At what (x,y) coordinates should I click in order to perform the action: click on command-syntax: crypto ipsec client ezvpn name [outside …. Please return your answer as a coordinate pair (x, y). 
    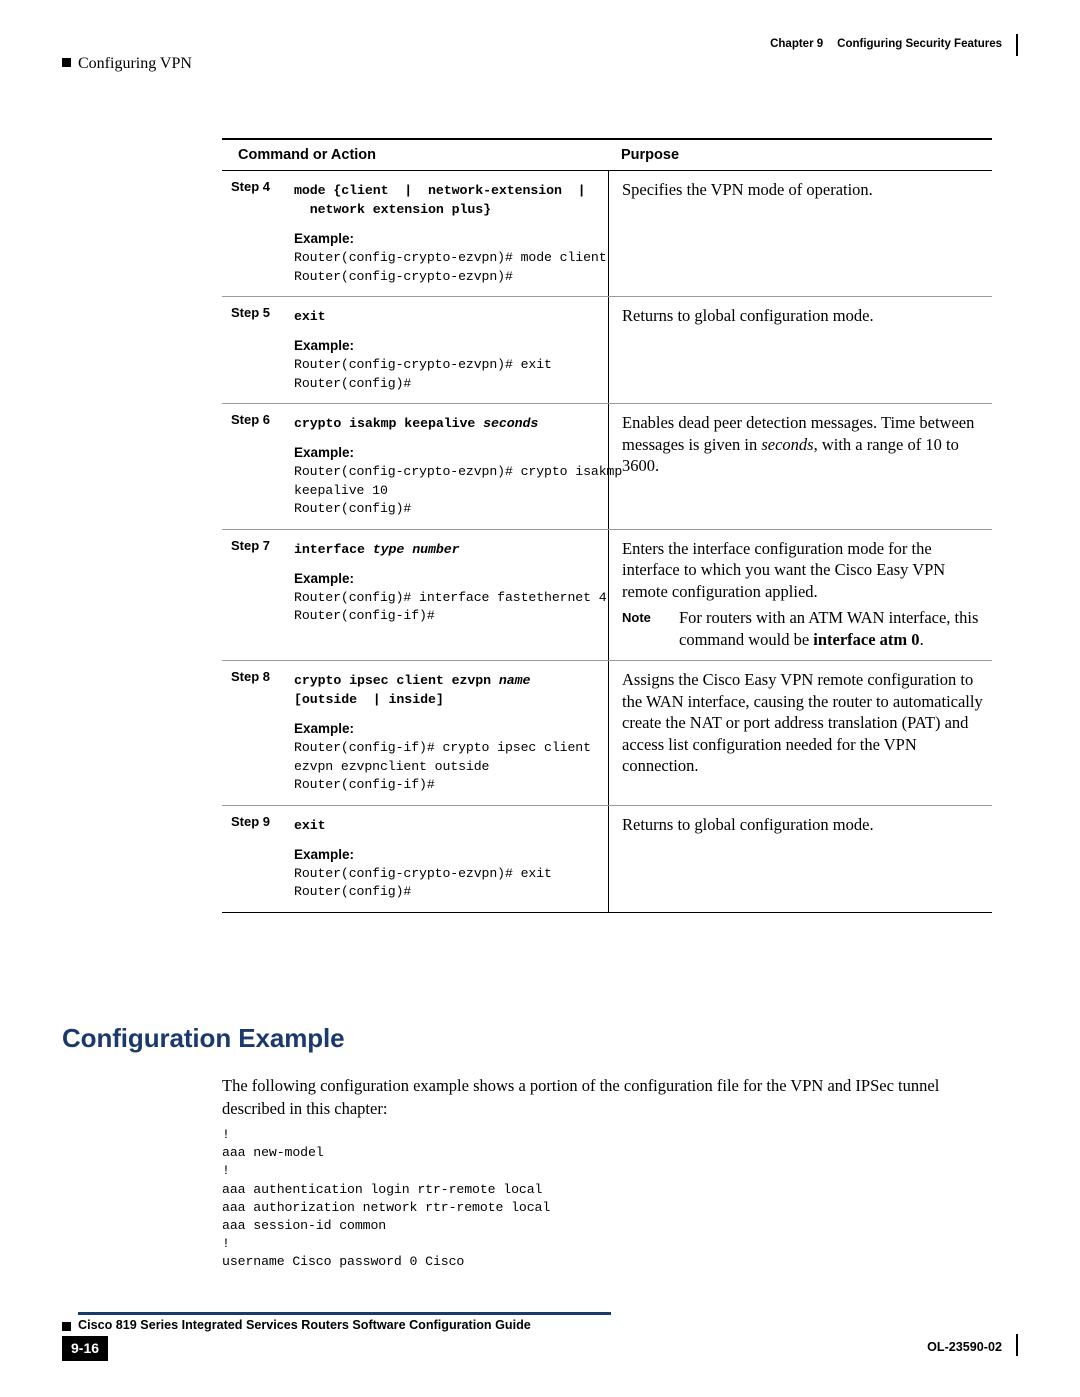
    Looking at the image, I should click on (412, 690).